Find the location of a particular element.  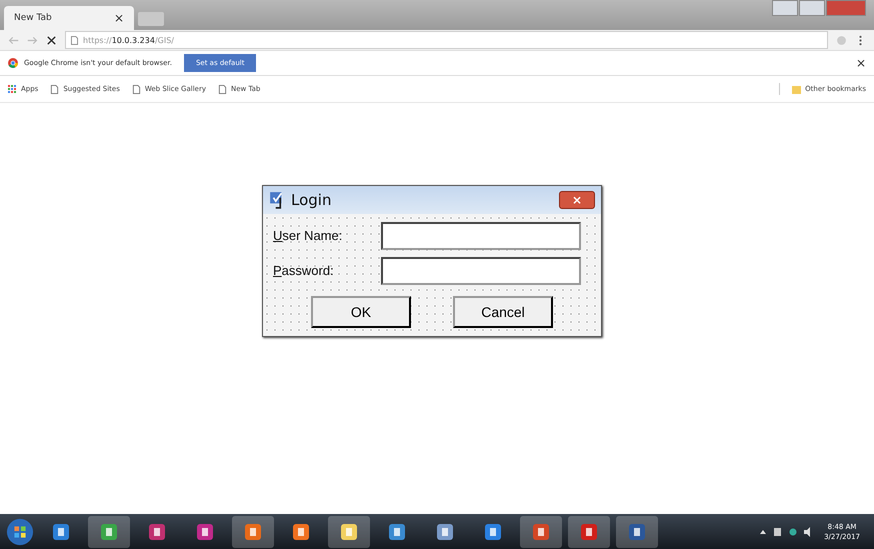

field-label: User Name: is located at coordinates (308, 235).